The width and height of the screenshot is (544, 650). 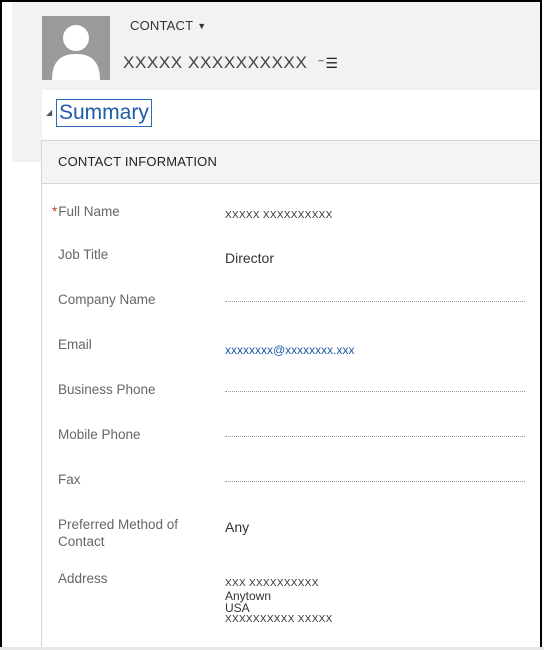 I want to click on company-name-field, so click(x=375, y=301).